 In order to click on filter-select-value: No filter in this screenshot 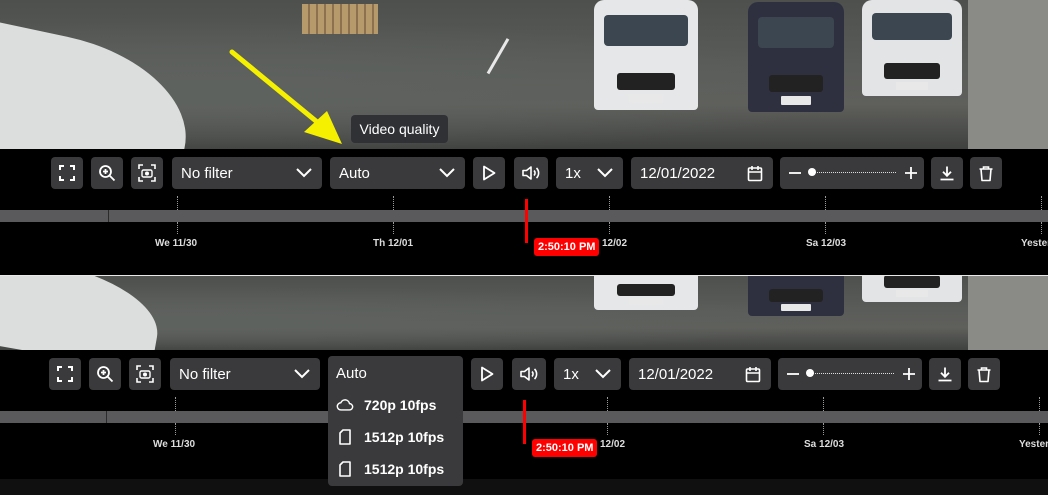, I will do `click(207, 173)`.